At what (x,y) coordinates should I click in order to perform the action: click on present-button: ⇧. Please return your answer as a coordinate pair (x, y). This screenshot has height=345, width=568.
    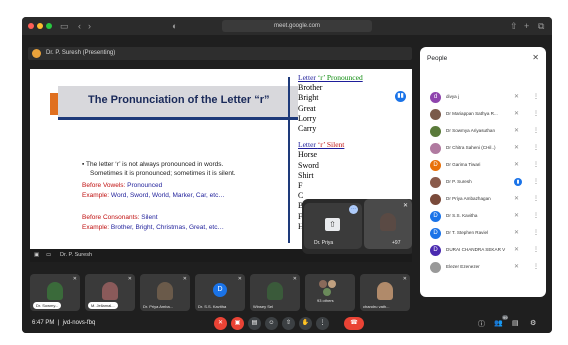
    Looking at the image, I should click on (288, 323).